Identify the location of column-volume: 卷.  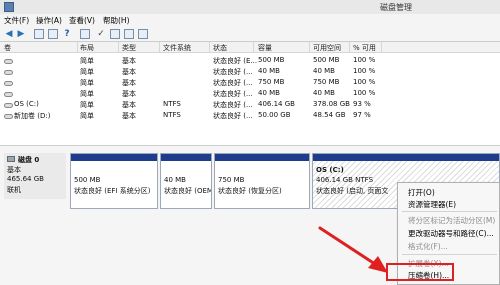
(7, 48).